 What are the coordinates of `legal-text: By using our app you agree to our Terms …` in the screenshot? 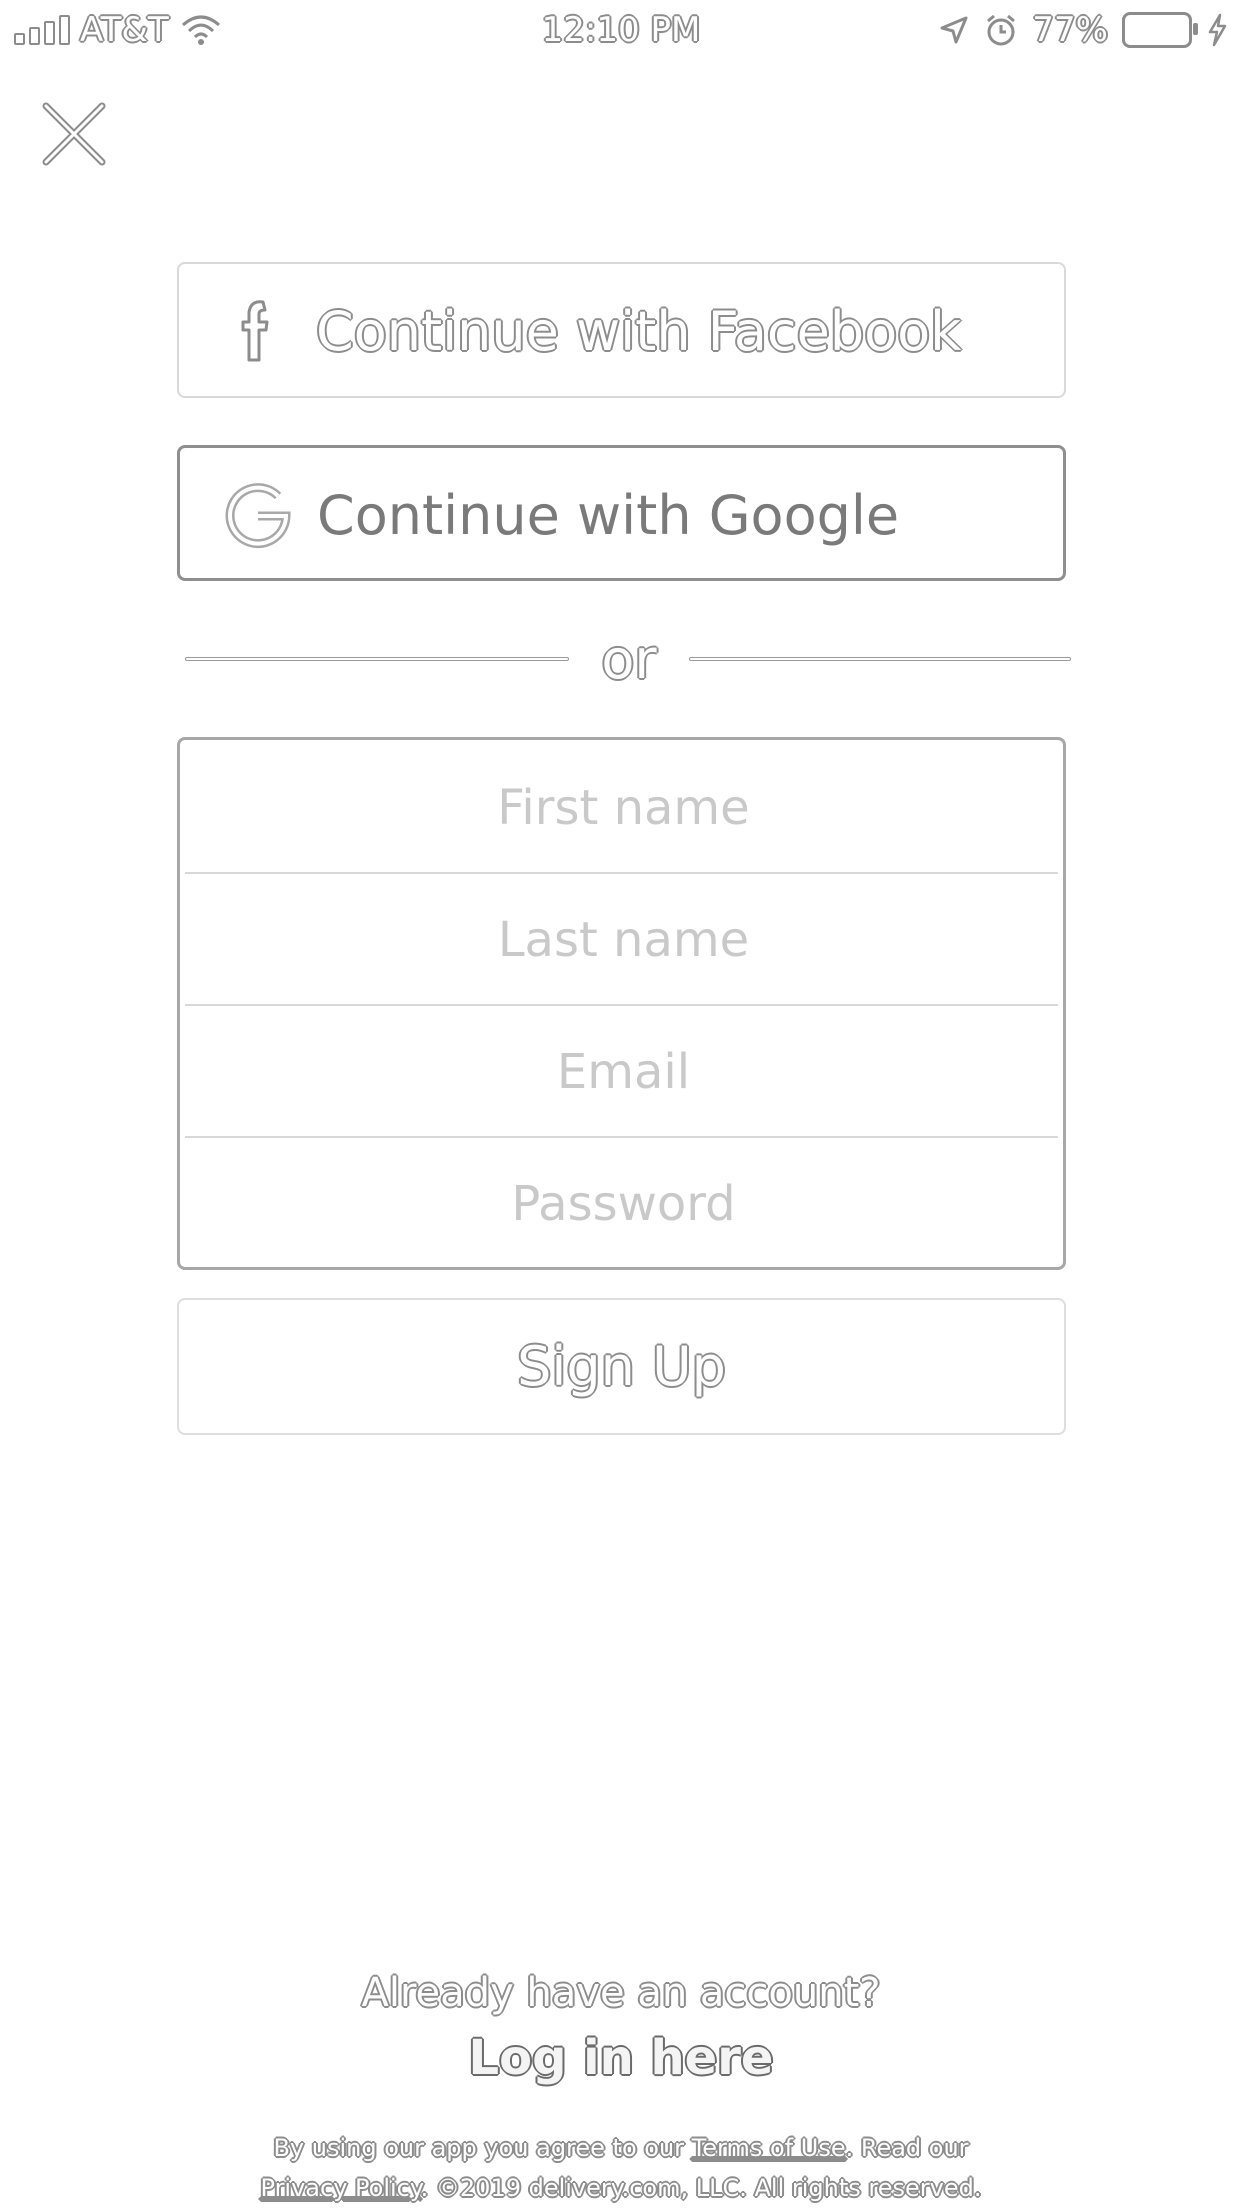 It's located at (621, 2168).